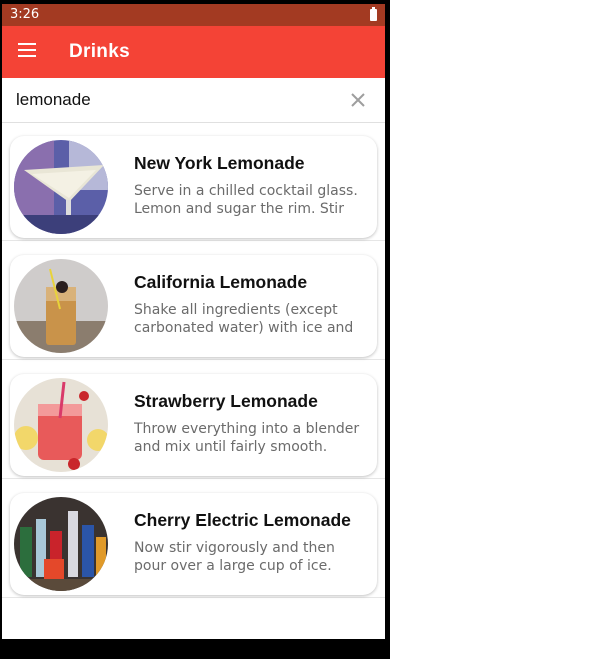 The width and height of the screenshot is (610, 659). I want to click on app-bar: Drinks, so click(193, 52).